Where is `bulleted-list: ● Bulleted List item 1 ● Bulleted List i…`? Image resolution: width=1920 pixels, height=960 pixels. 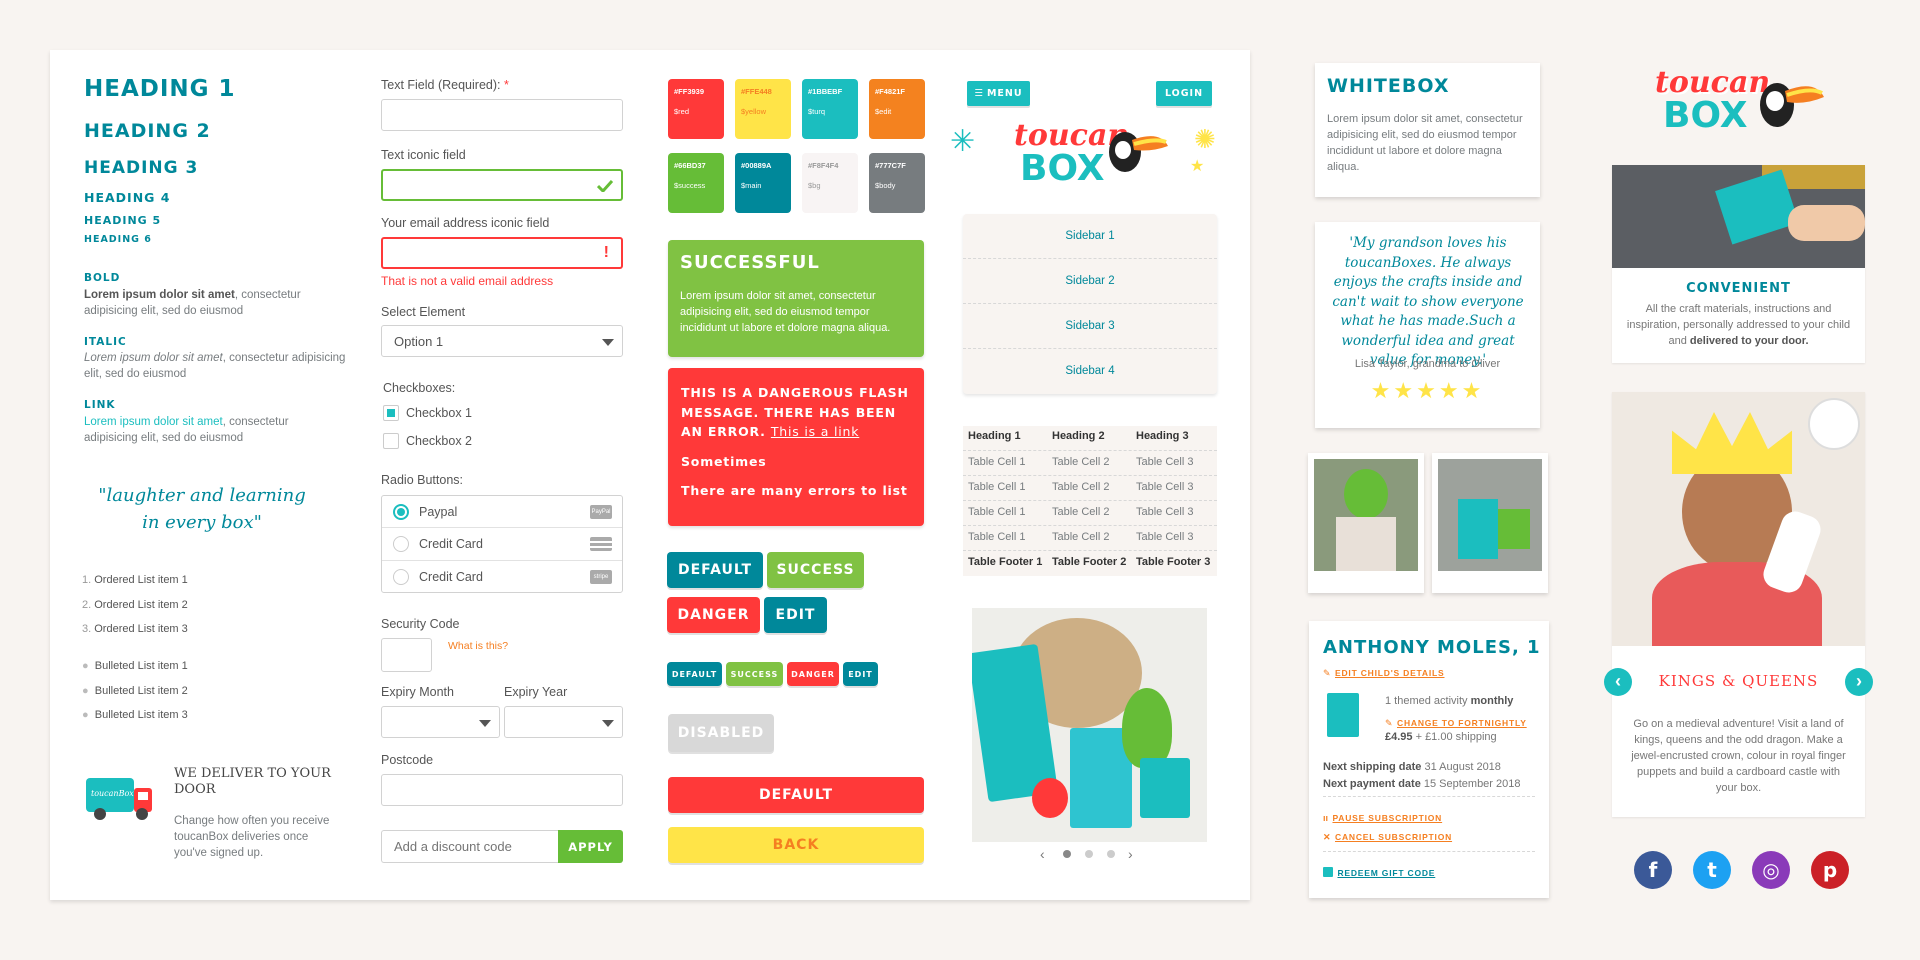 bulleted-list: ● Bulleted List item 1 ● Bulleted List i… is located at coordinates (135, 691).